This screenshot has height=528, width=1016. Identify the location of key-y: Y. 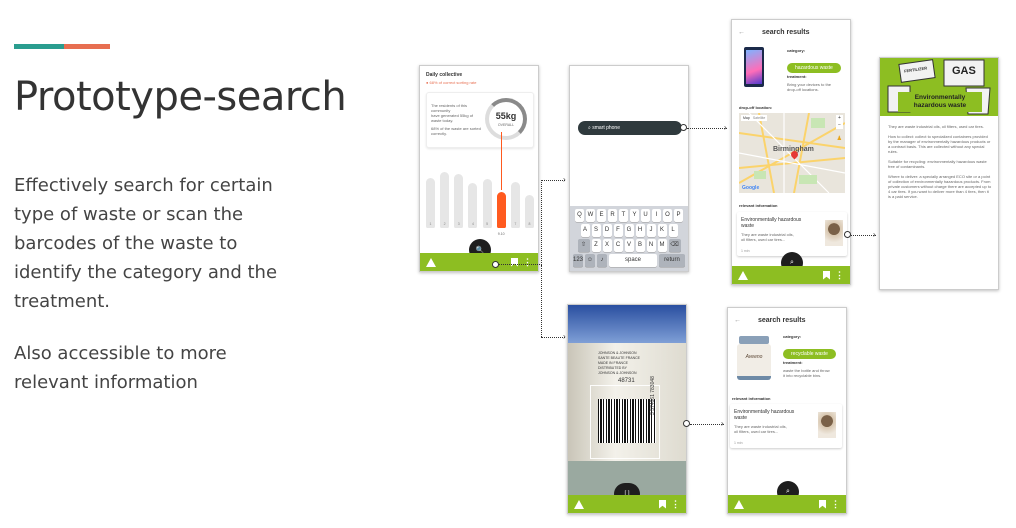
(634, 215).